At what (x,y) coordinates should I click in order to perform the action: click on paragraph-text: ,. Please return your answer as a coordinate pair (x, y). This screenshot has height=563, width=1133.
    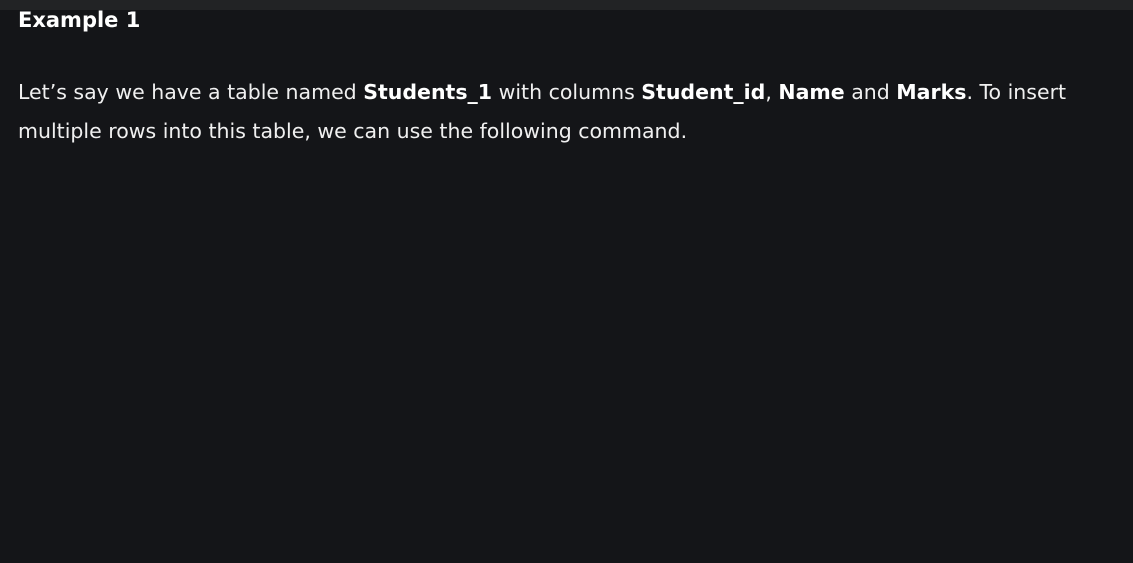
    Looking at the image, I should click on (772, 92).